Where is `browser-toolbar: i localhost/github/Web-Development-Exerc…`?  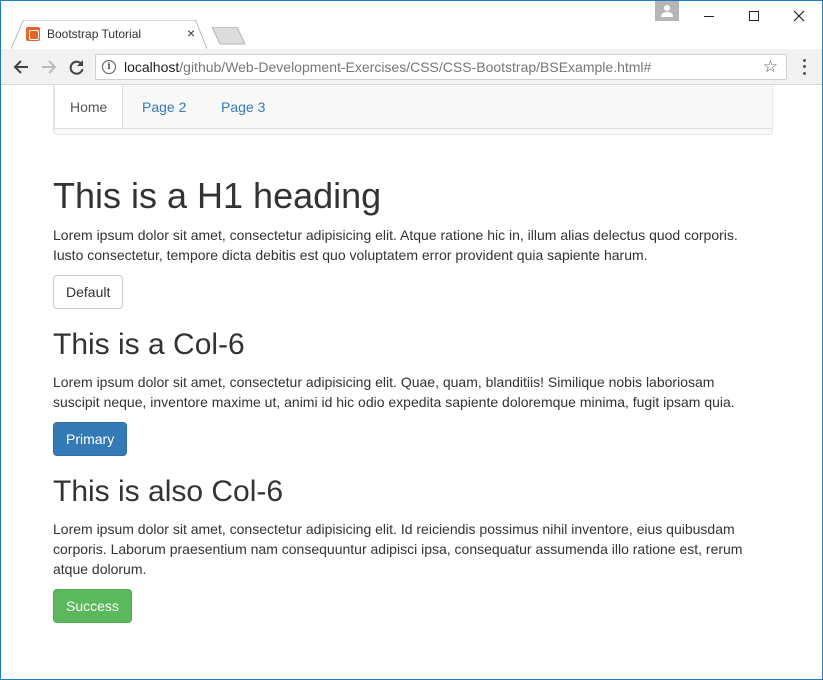 browser-toolbar: i localhost/github/Web-Development-Exerc… is located at coordinates (411, 67).